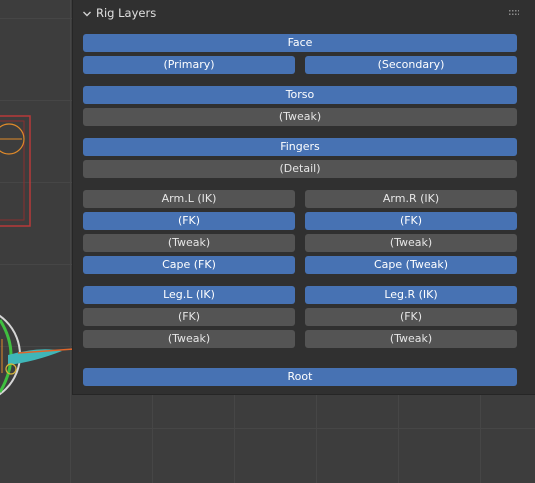 The height and width of the screenshot is (483, 535). Describe the element at coordinates (126, 13) in the screenshot. I see `panel-title: Rig Layers` at that location.